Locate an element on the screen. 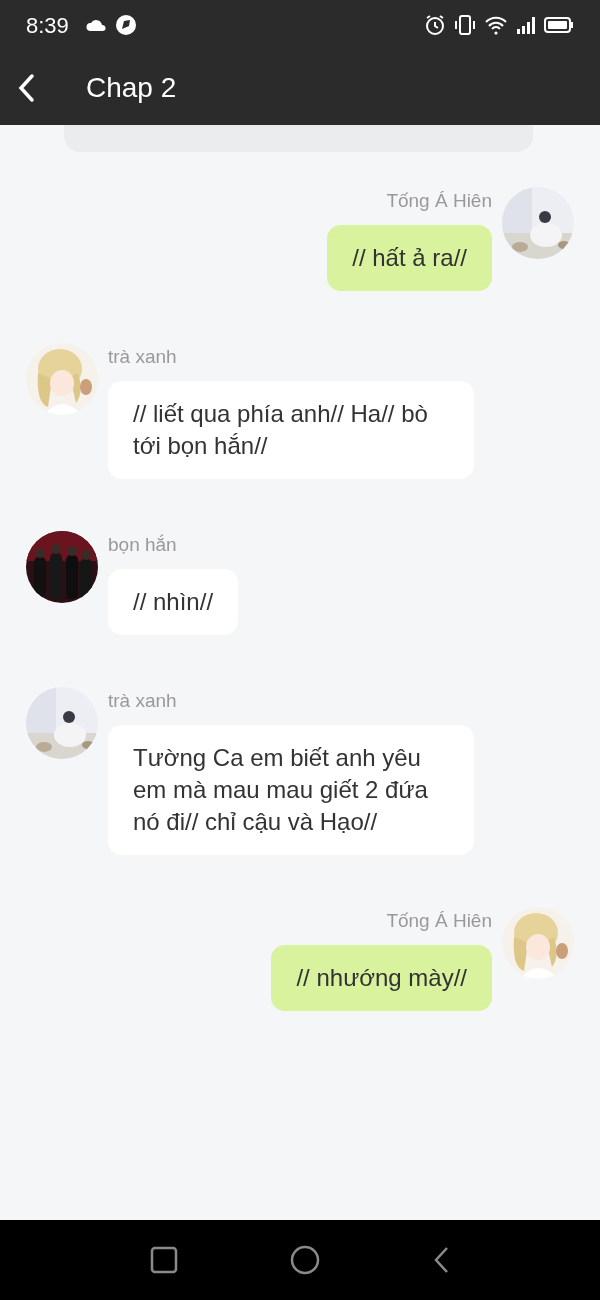 This screenshot has width=600, height=1300. sender-name: bọn hắn is located at coordinates (142, 545).